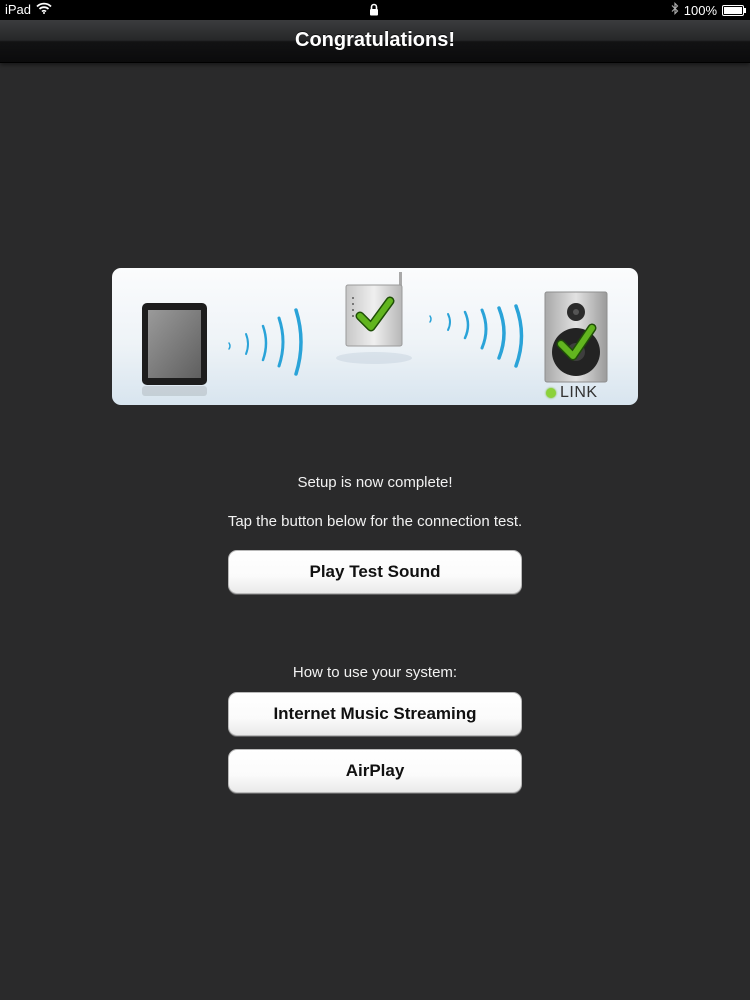 Image resolution: width=750 pixels, height=1000 pixels. Describe the element at coordinates (579, 392) in the screenshot. I see `link-label: LINK` at that location.